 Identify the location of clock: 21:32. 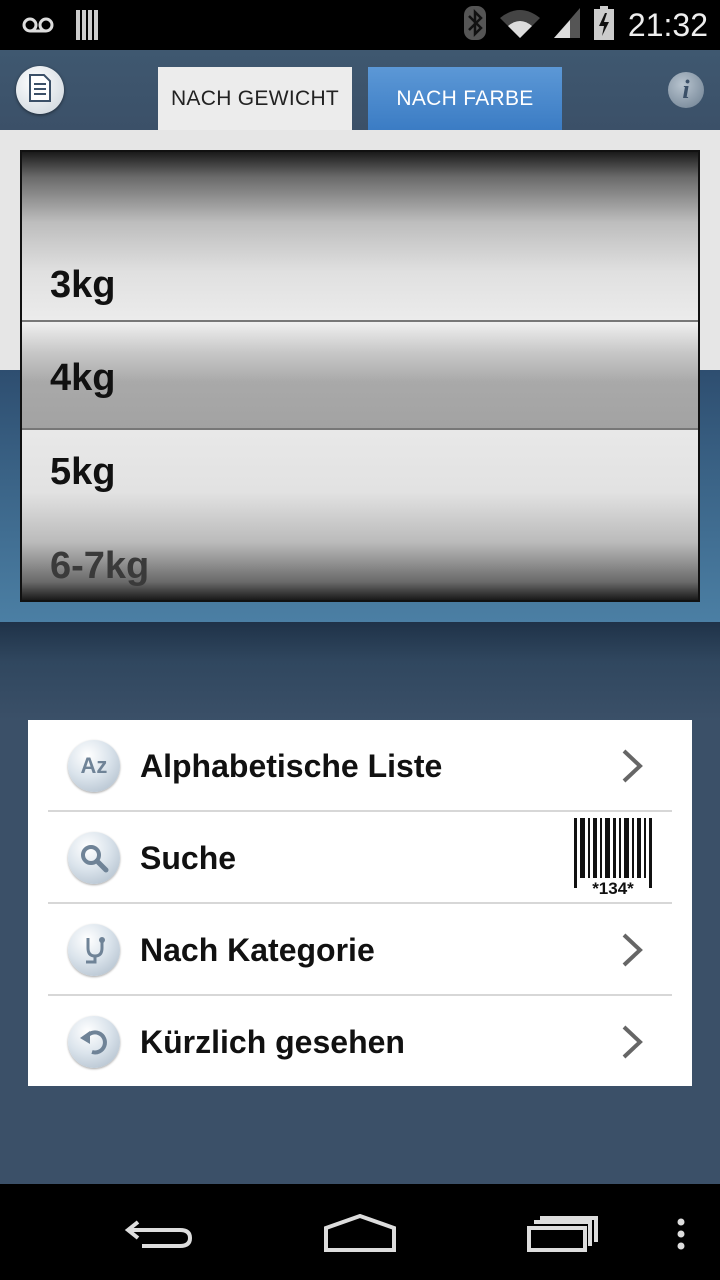
(667, 25).